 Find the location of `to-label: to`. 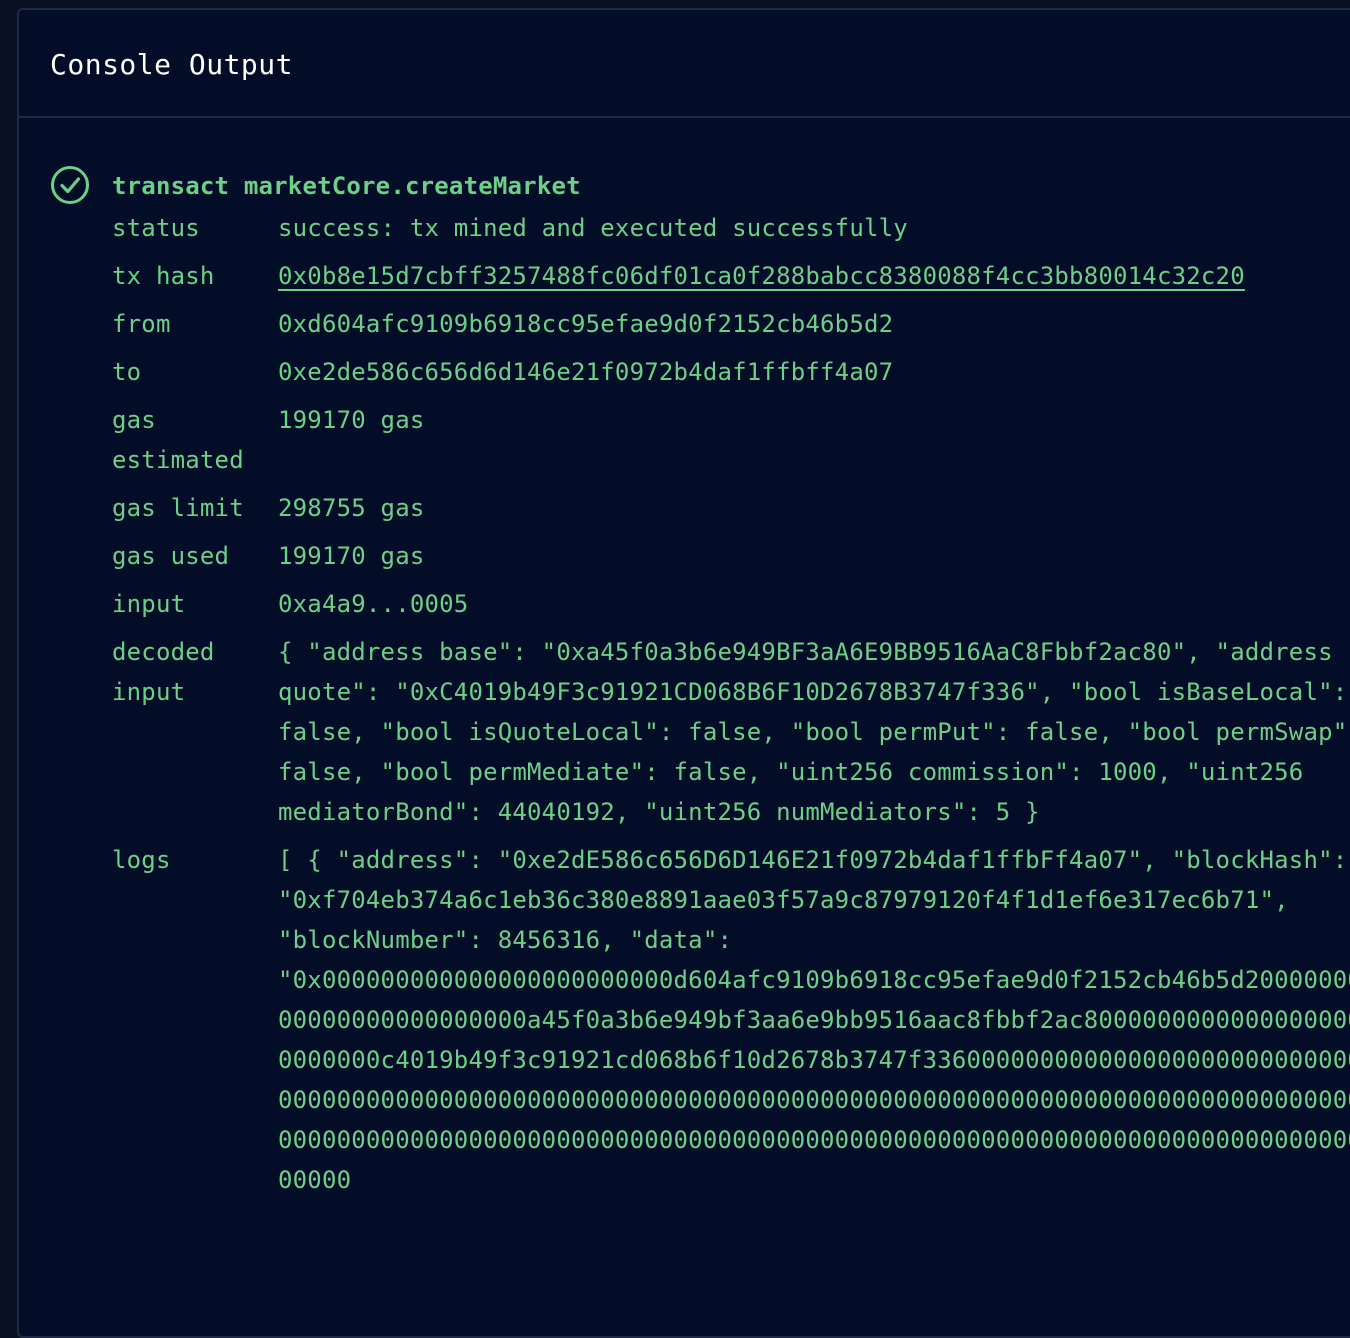

to-label: to is located at coordinates (127, 372).